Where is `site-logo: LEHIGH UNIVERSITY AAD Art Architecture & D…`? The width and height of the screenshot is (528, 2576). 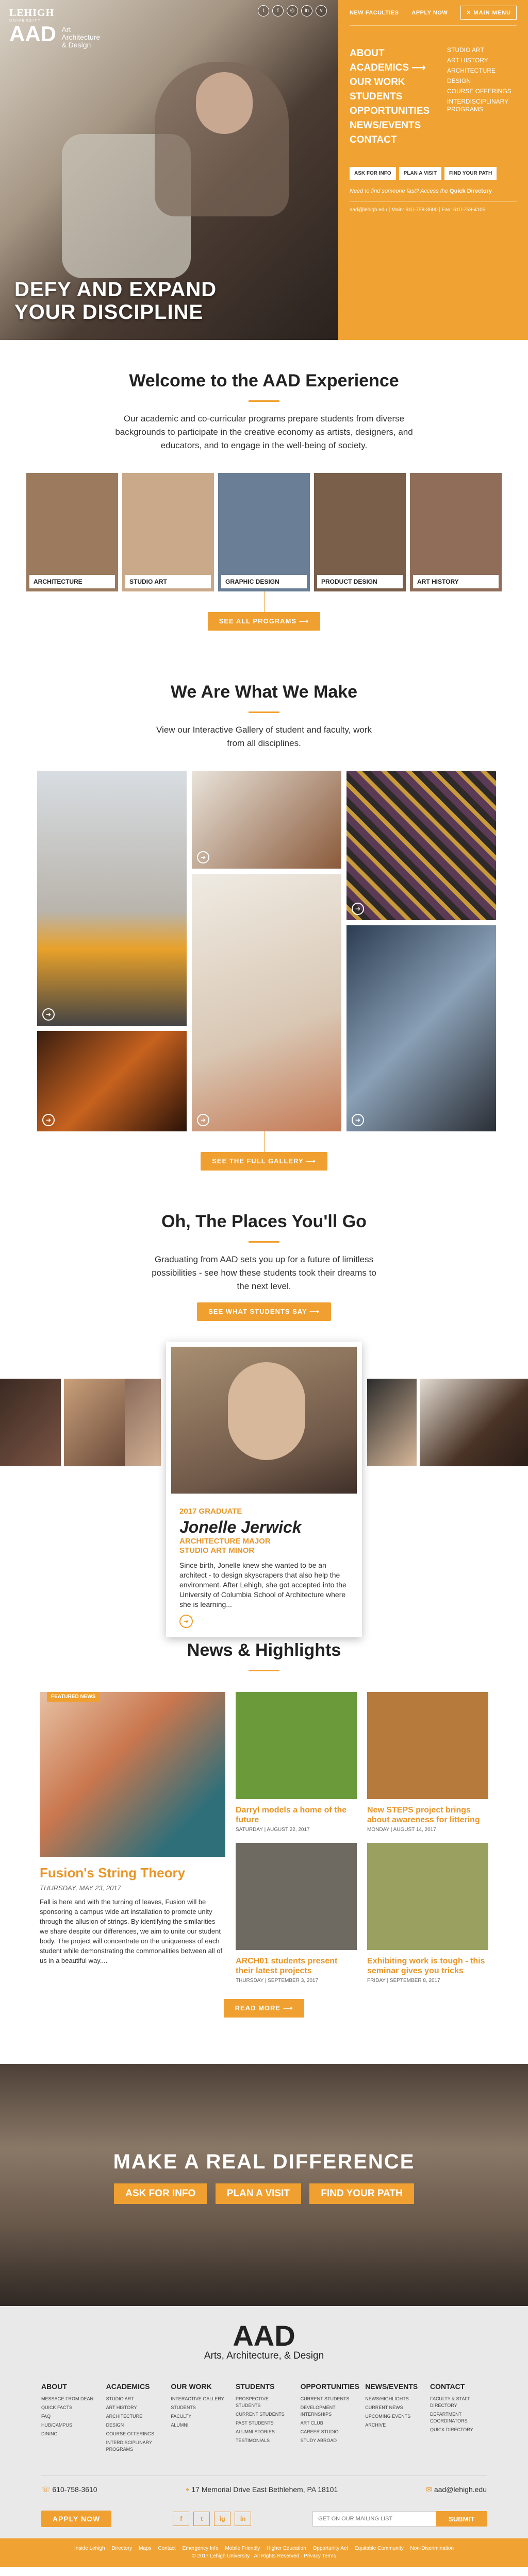
site-logo: LEHIGH UNIVERSITY AAD Art Architecture & D… is located at coordinates (54, 28).